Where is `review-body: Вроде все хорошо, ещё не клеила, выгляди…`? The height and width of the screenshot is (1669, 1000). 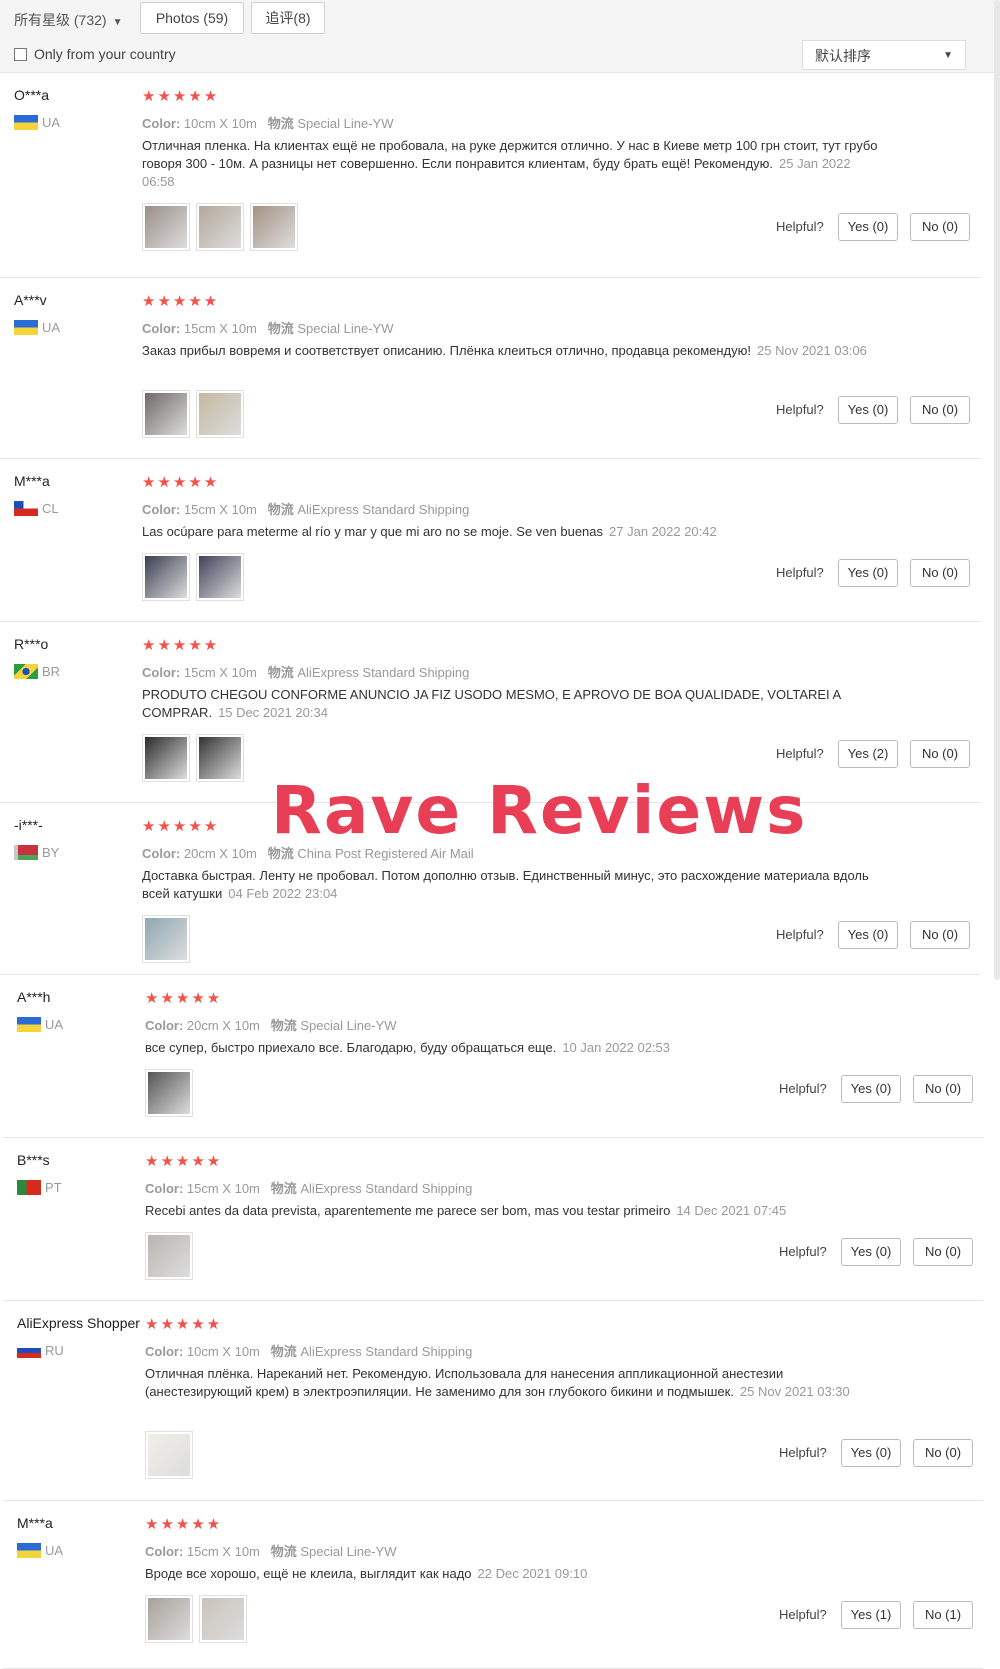
review-body: Вроде все хорошо, ещё не клеила, выгляди… is located at coordinates (308, 1573).